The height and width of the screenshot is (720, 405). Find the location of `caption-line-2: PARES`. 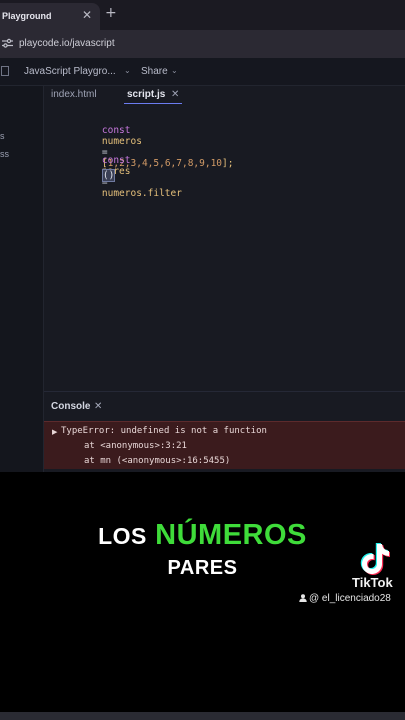

caption-line-2: PARES is located at coordinates (202, 568).